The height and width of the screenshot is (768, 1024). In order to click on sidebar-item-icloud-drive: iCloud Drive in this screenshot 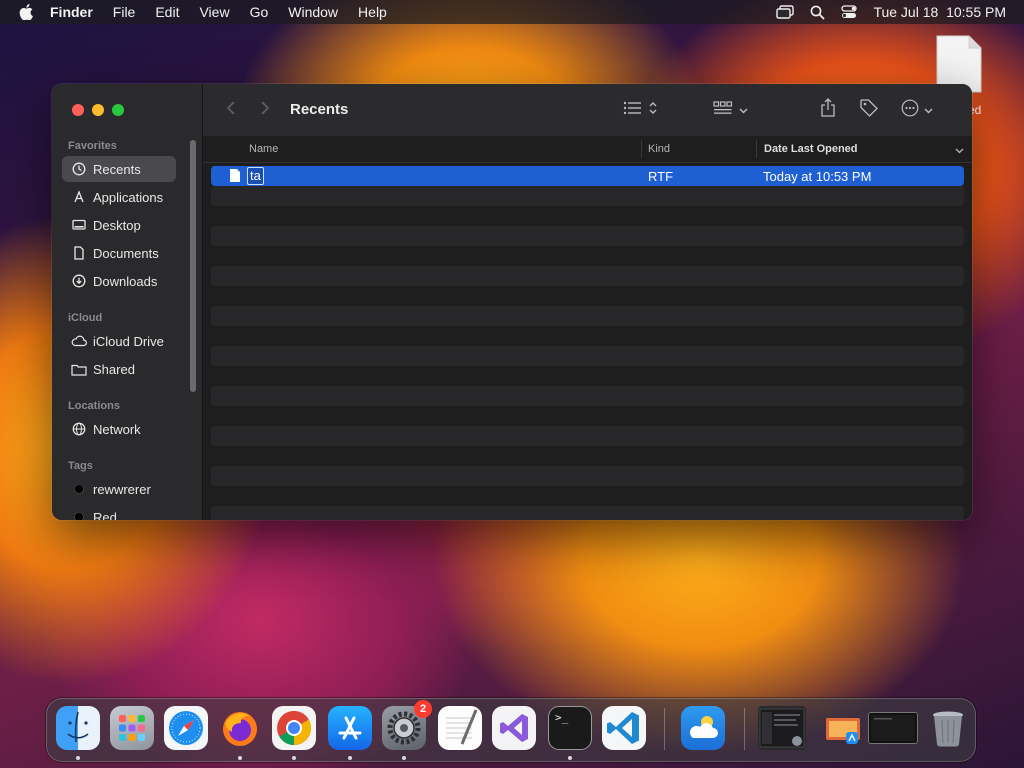, I will do `click(119, 341)`.